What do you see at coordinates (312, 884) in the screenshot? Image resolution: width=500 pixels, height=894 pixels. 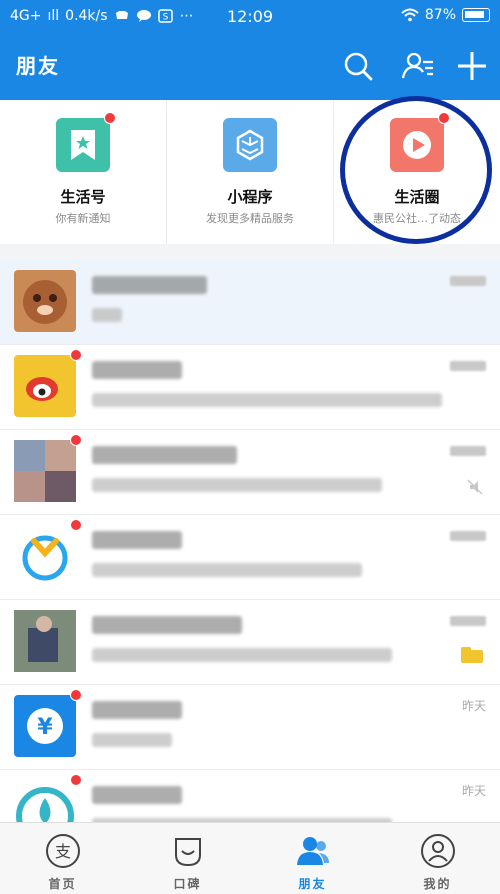 I see `tab-label: 朋友` at bounding box center [312, 884].